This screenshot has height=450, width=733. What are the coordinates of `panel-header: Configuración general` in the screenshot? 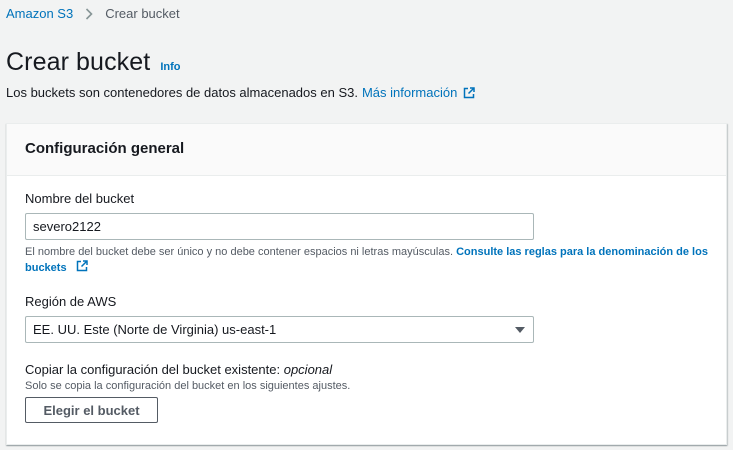 It's located at (366, 150).